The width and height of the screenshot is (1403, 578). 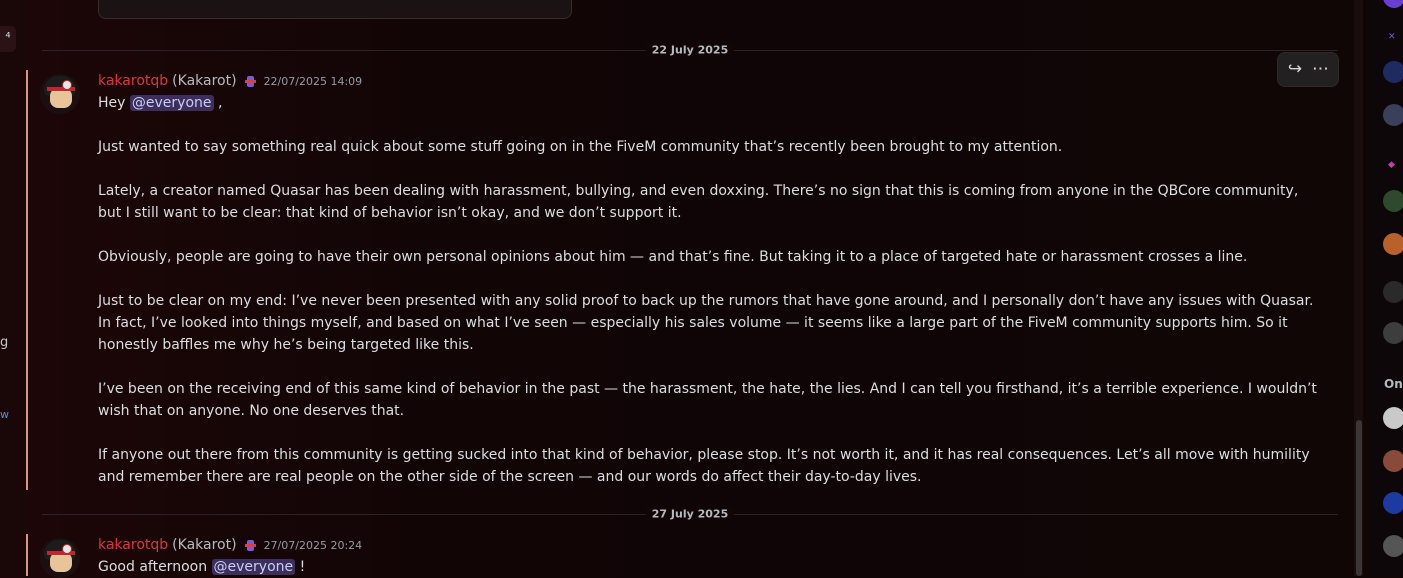 What do you see at coordinates (302, 567) in the screenshot?
I see `greeting-punct: !` at bounding box center [302, 567].